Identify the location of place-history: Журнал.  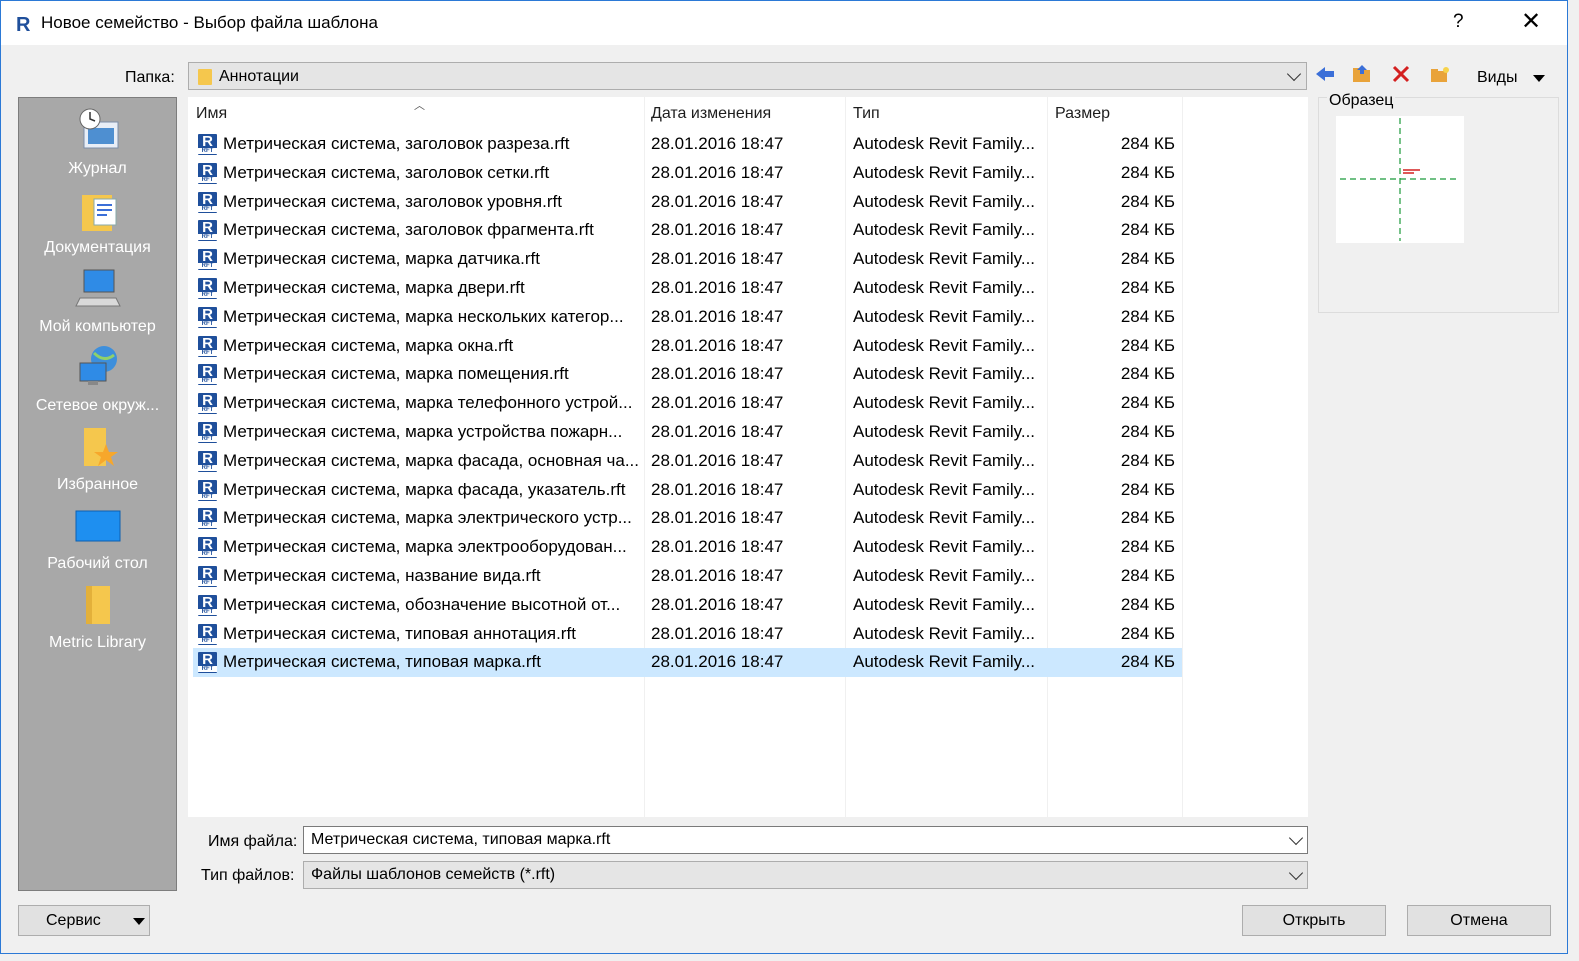
(97, 142).